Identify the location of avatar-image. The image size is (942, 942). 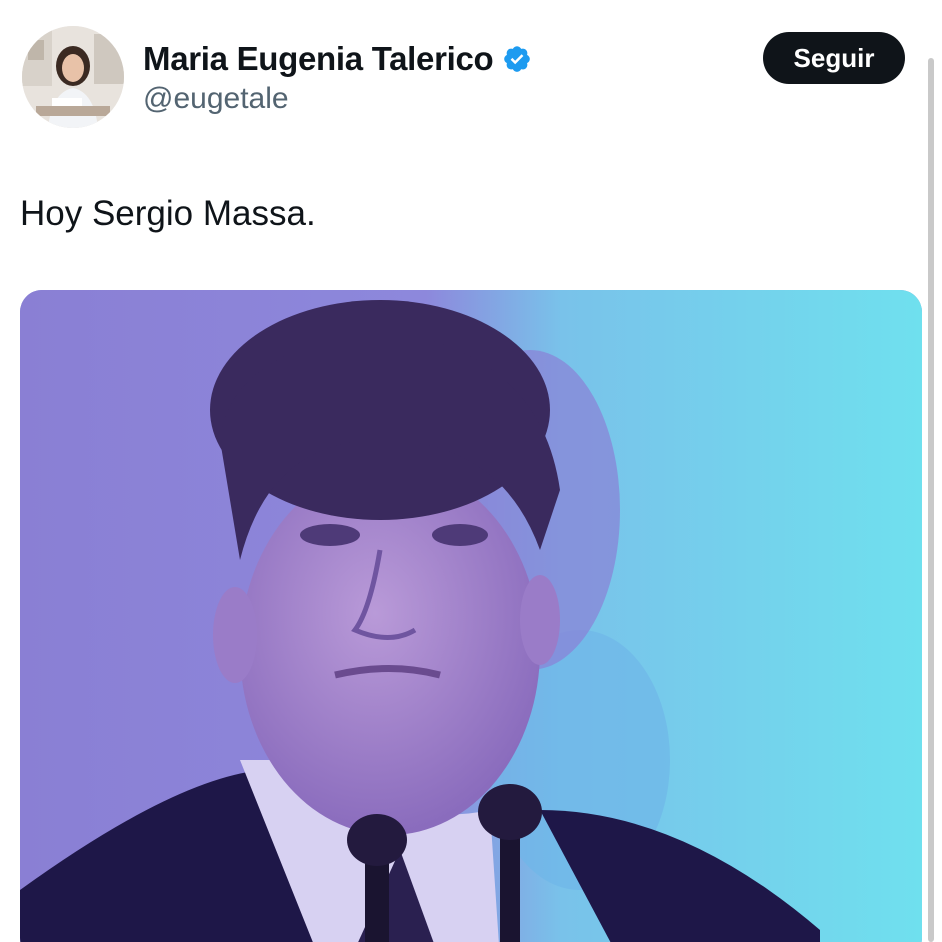
(73, 77).